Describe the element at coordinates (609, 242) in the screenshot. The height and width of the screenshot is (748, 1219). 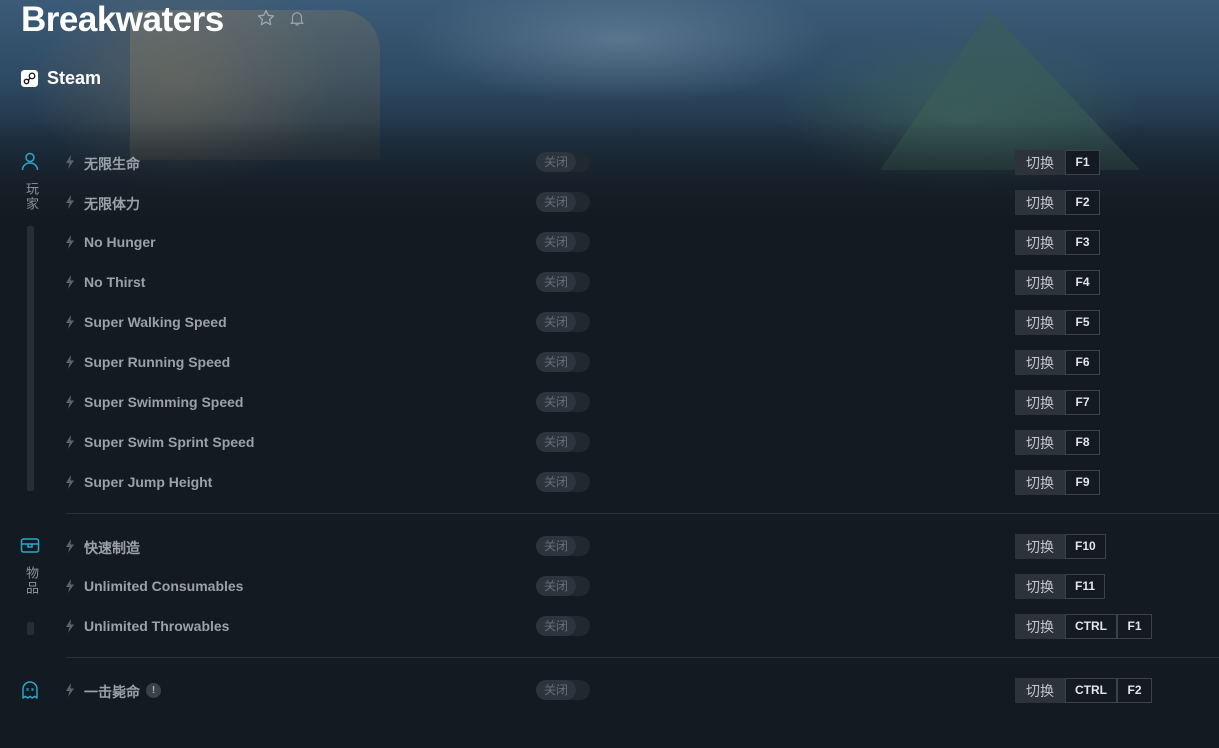
I see `option-row: No Hunger 关闭 切换 F3` at that location.